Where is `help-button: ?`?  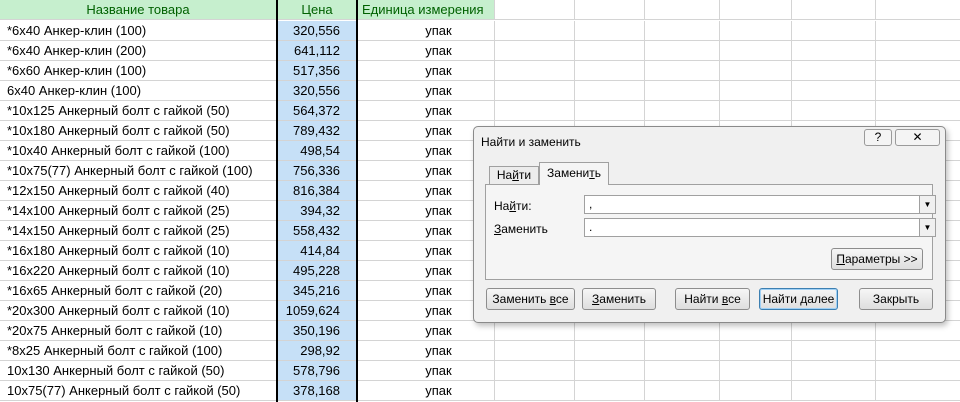
help-button: ? is located at coordinates (878, 137).